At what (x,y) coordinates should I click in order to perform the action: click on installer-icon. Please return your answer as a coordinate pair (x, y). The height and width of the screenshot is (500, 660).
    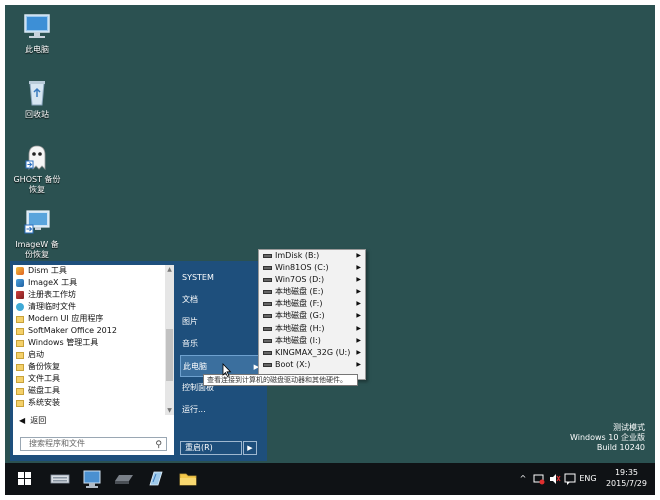
    Looking at the image, I should click on (156, 478).